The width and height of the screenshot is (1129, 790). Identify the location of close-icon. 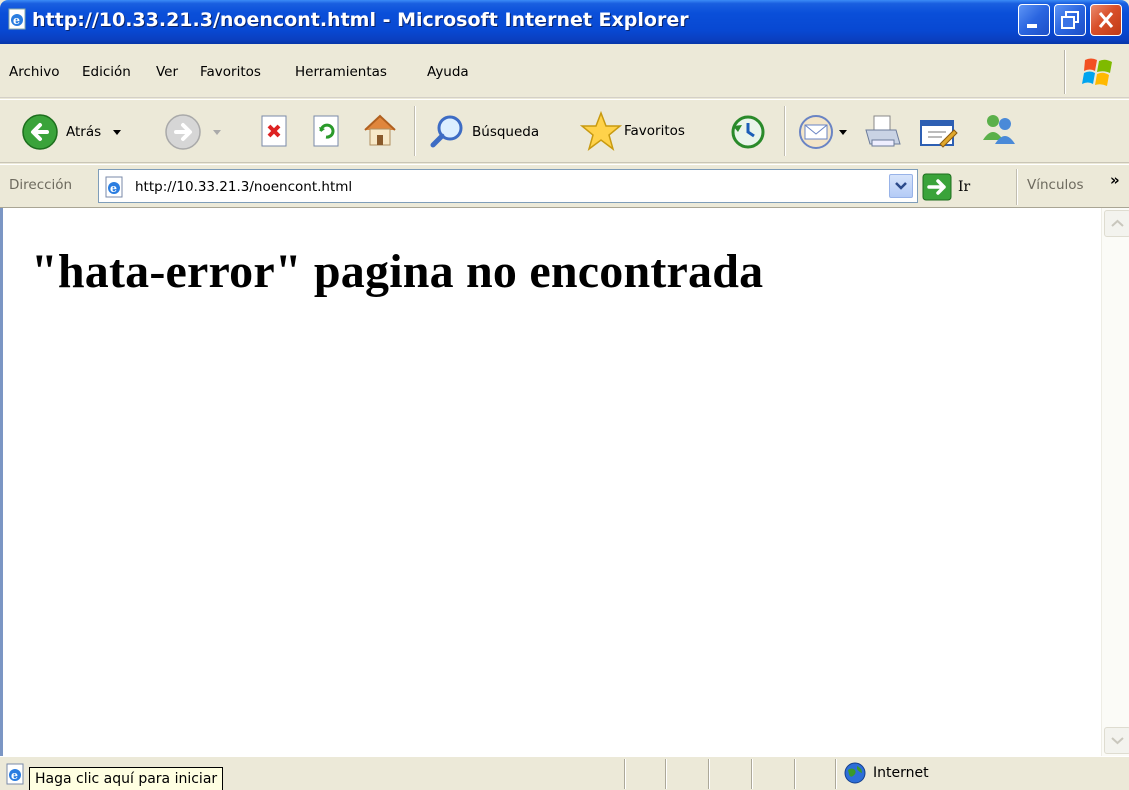
(1106, 20).